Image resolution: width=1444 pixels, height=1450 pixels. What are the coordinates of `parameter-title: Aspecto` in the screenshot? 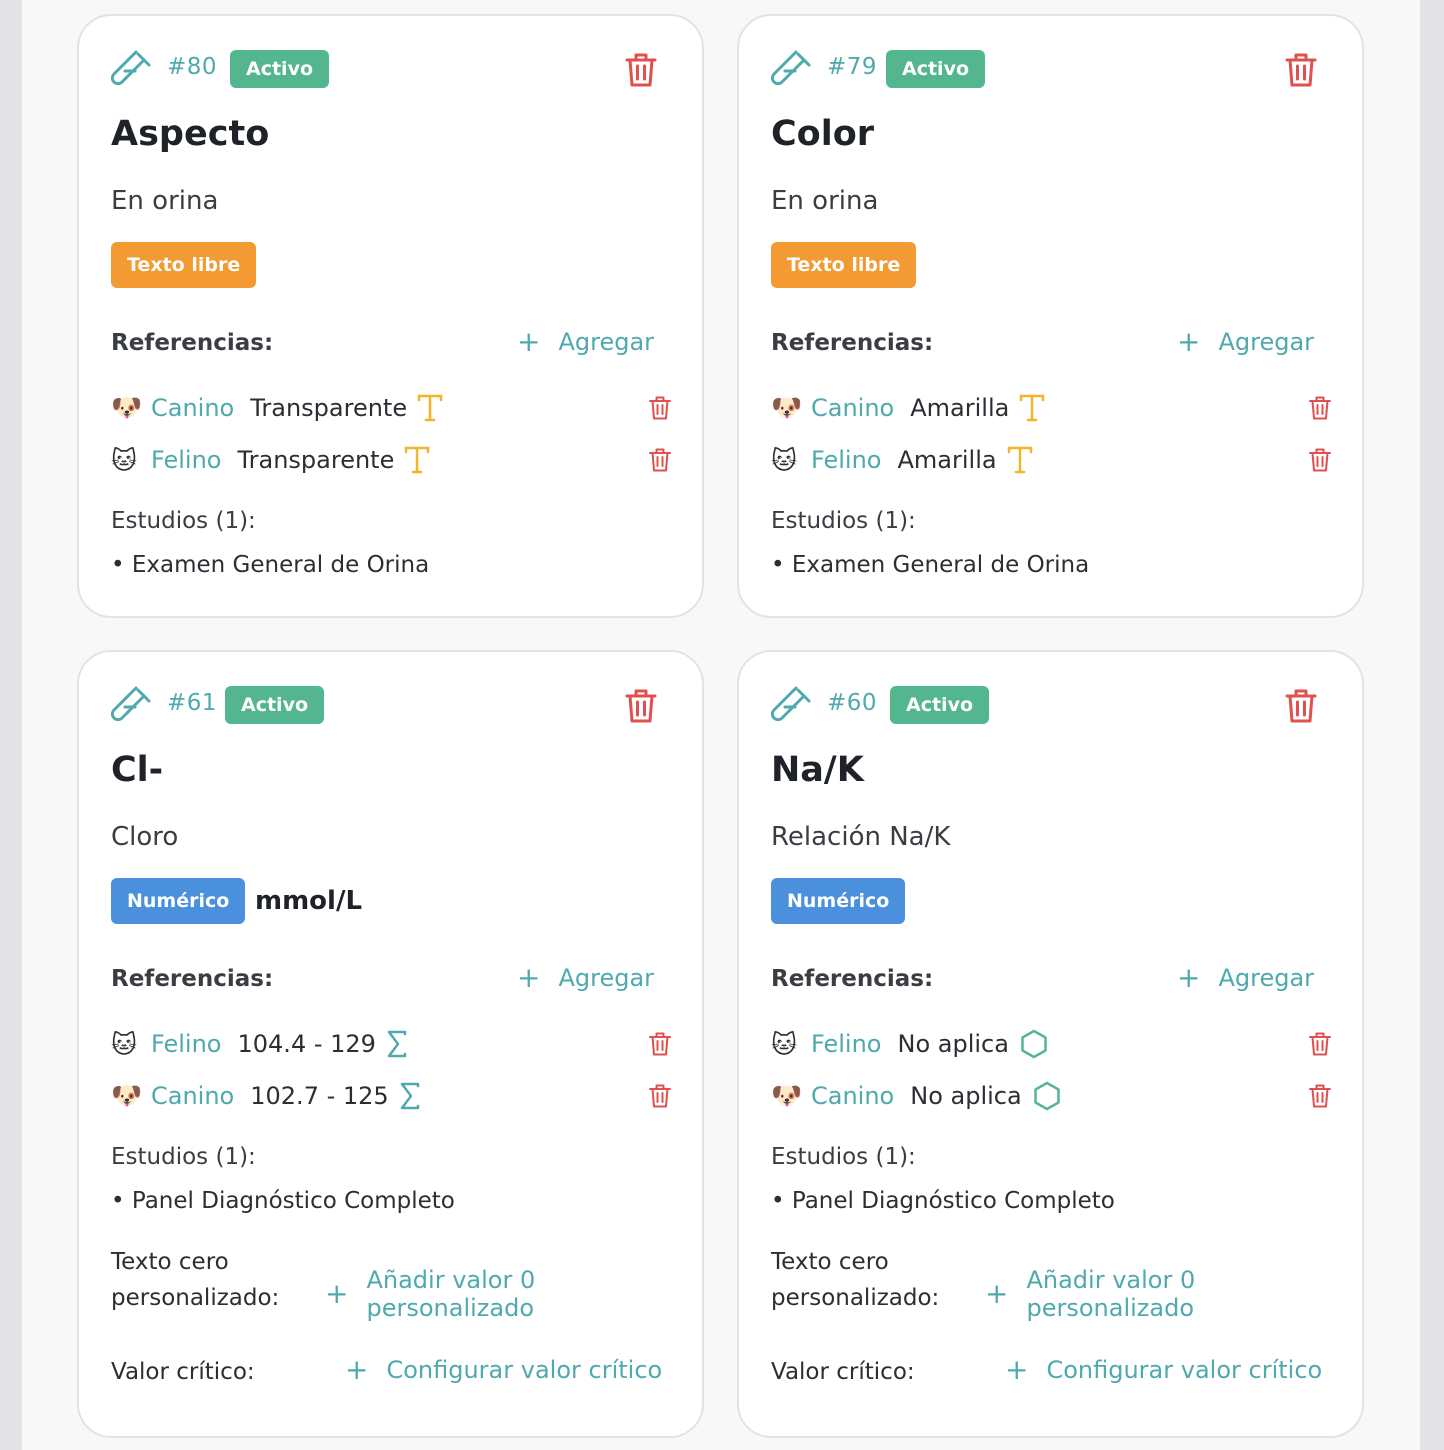 It's located at (190, 134).